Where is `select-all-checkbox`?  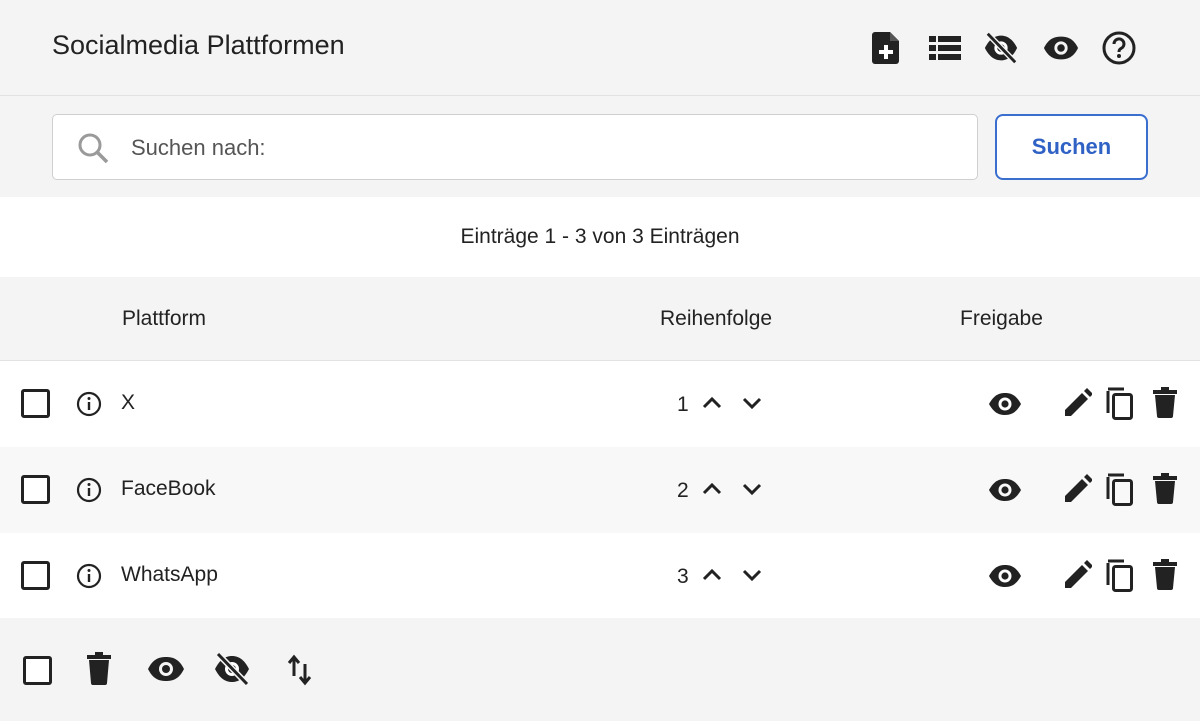
select-all-checkbox is located at coordinates (37, 670).